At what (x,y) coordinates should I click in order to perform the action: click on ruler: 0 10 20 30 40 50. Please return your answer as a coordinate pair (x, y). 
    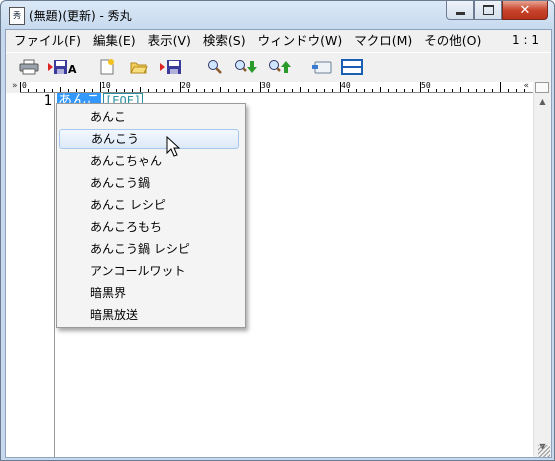
    Looking at the image, I should click on (276, 87).